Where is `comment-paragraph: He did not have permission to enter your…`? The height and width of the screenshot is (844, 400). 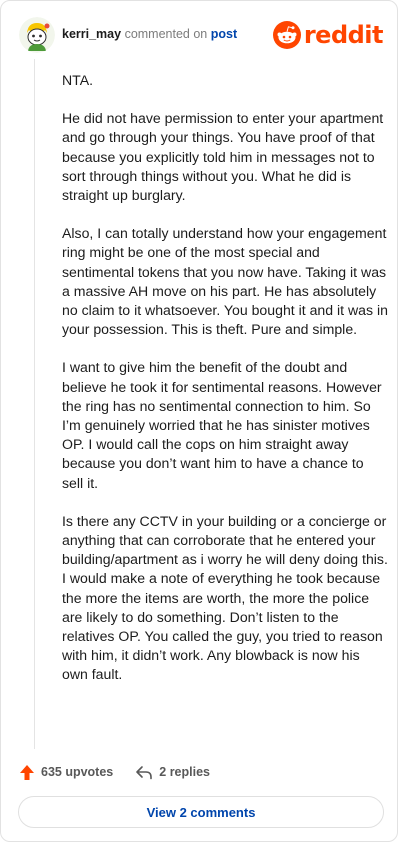 comment-paragraph: He did not have permission to enter your… is located at coordinates (223, 157).